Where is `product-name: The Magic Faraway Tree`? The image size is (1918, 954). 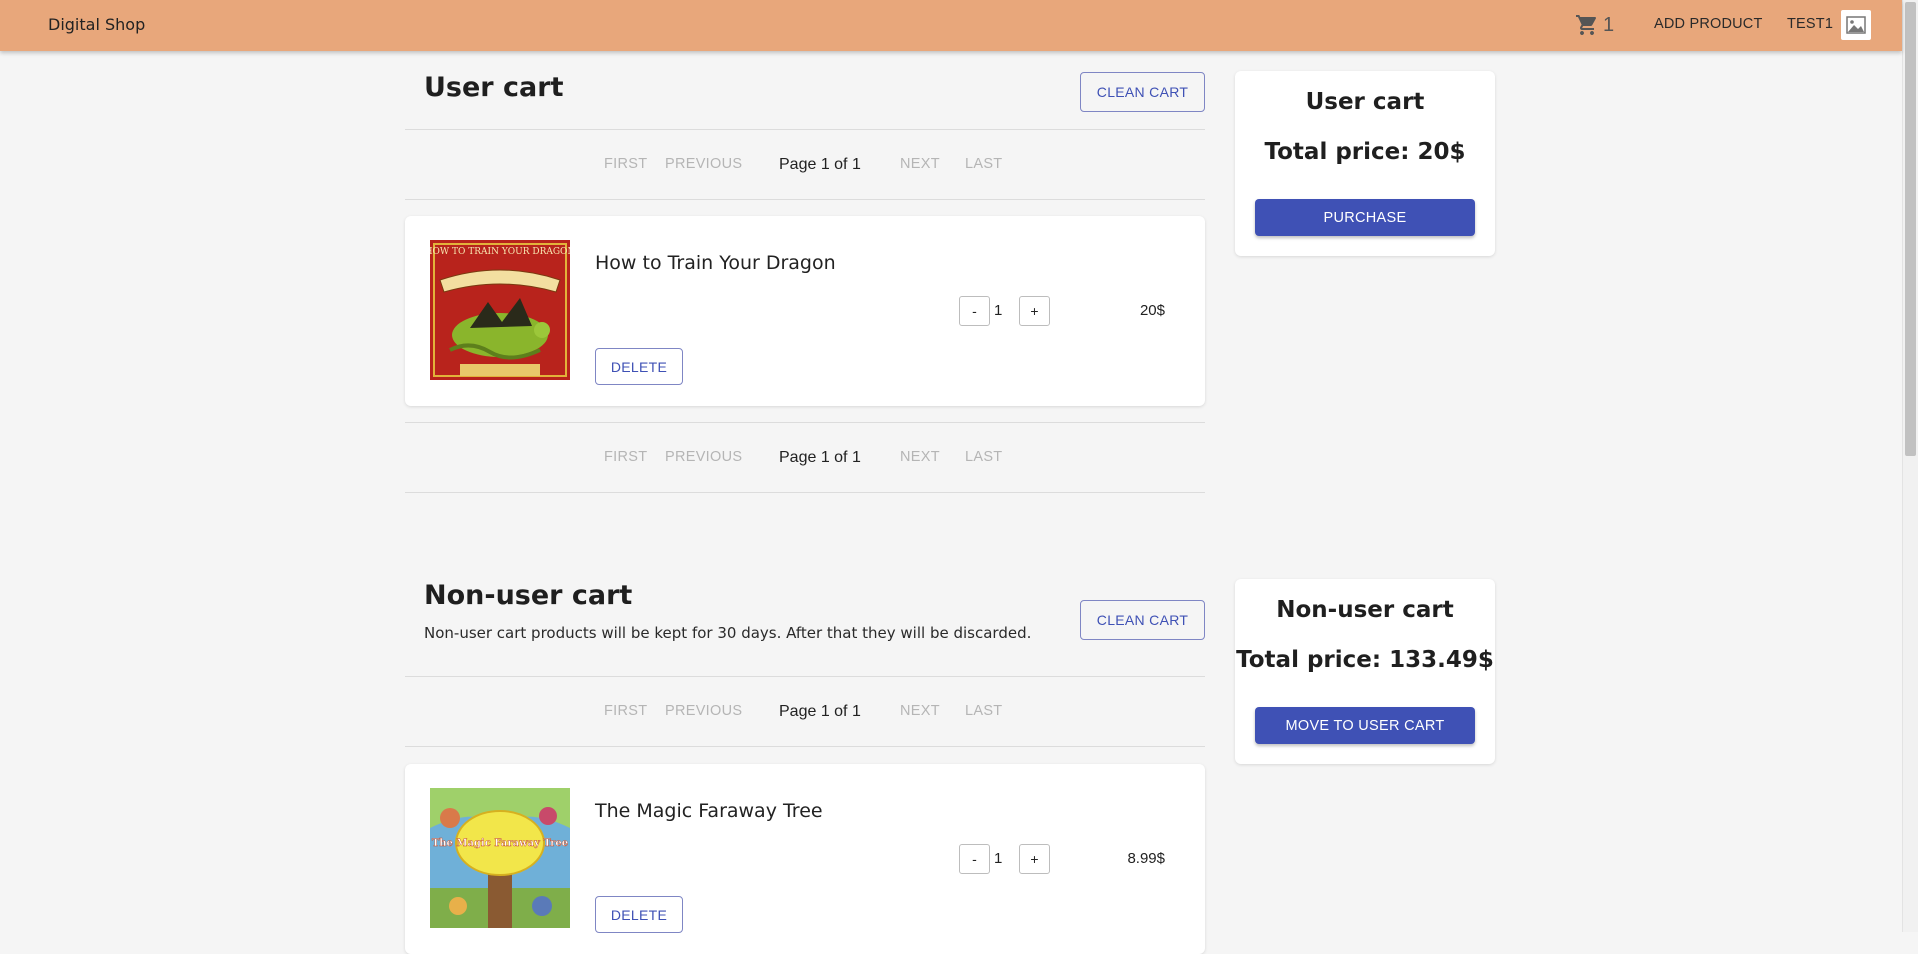 product-name: The Magic Faraway Tree is located at coordinates (709, 811).